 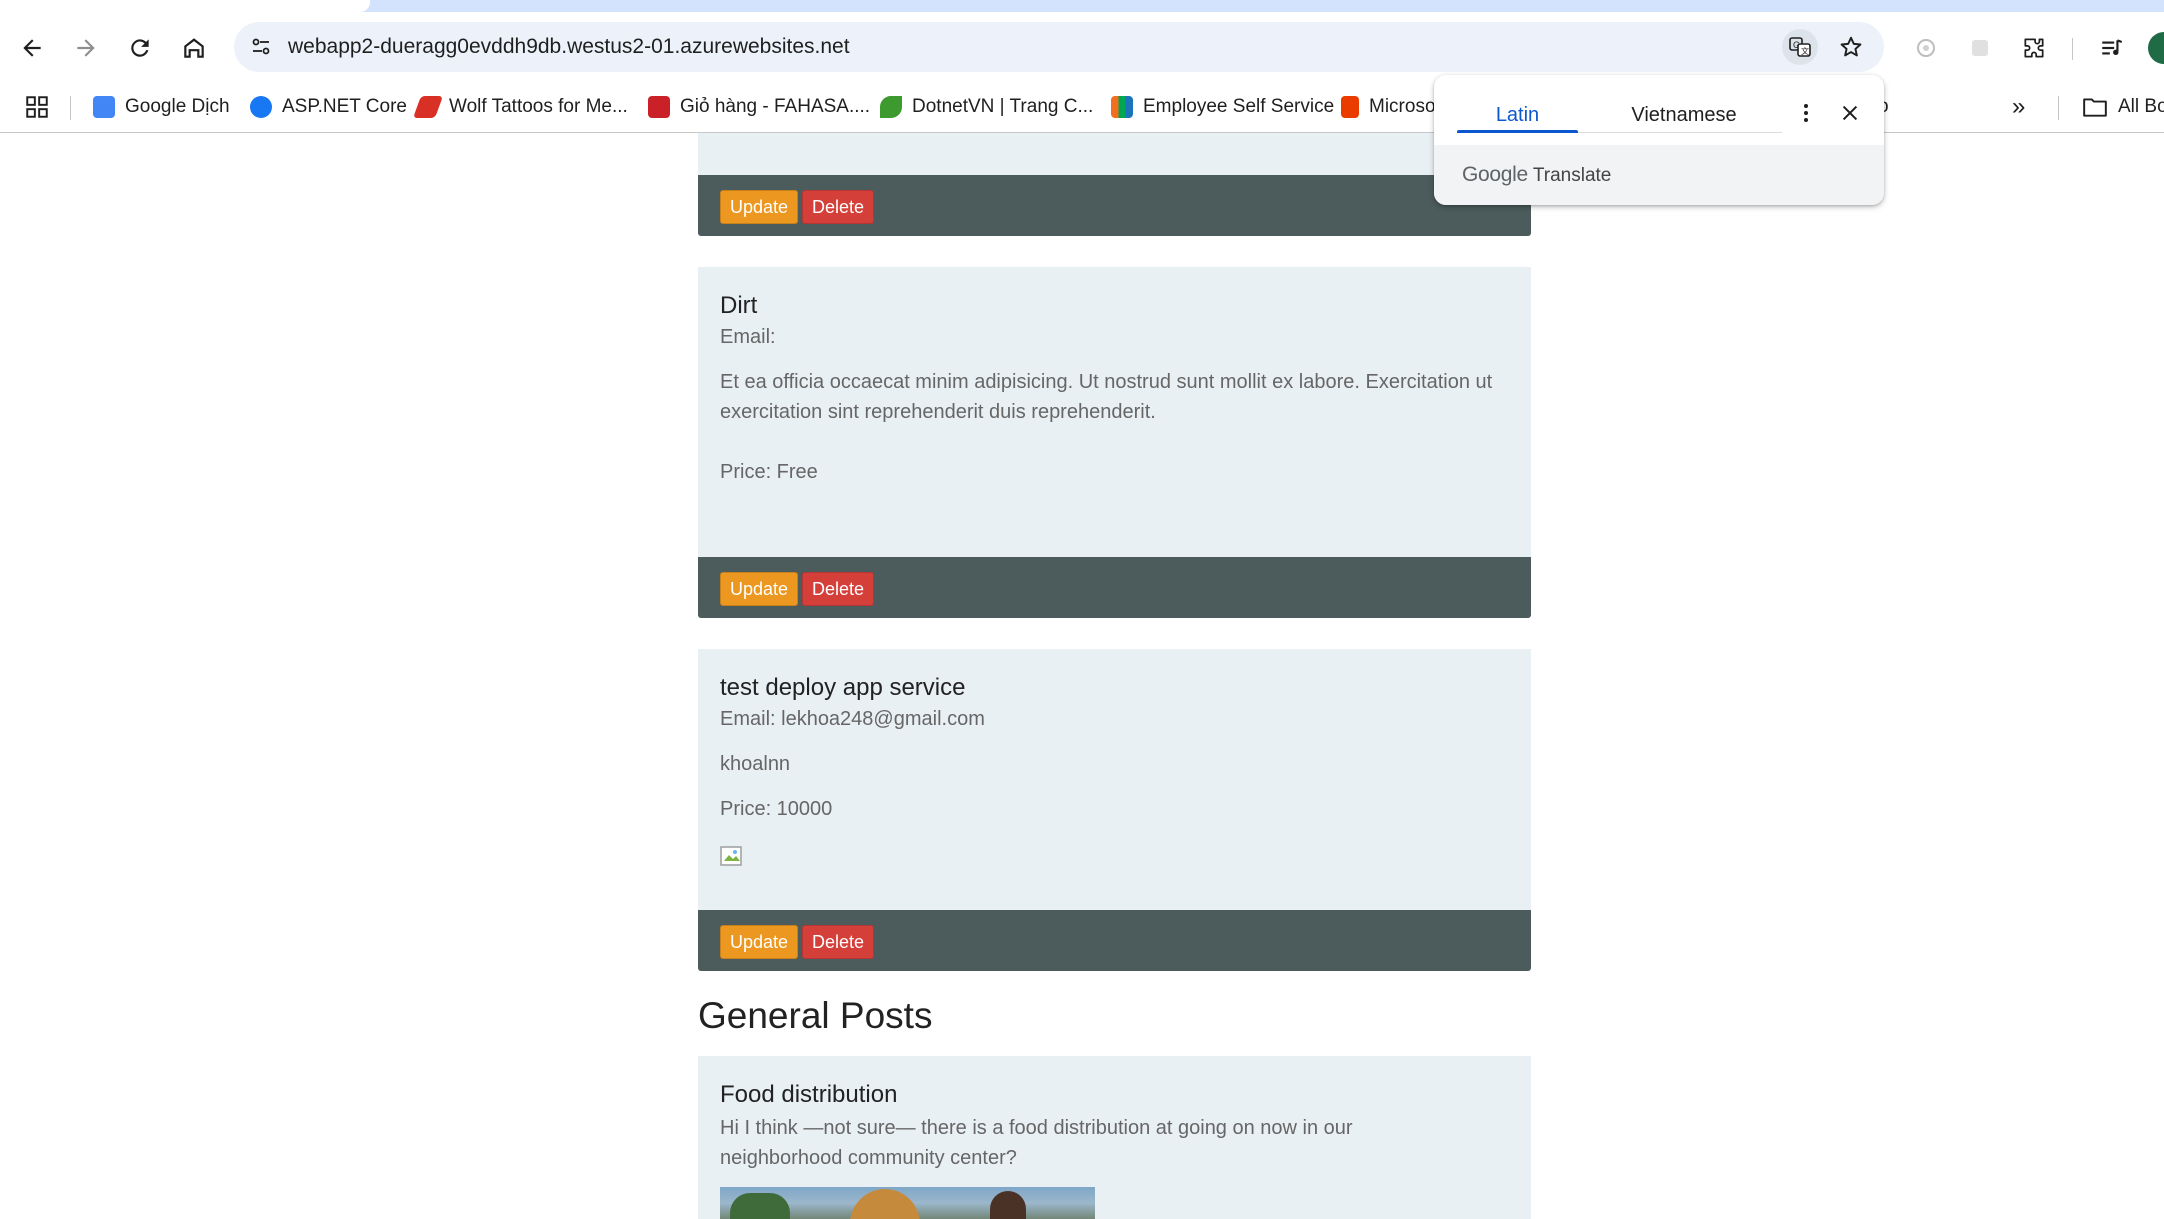 What do you see at coordinates (1082, 6) in the screenshot?
I see `tab-strip` at bounding box center [1082, 6].